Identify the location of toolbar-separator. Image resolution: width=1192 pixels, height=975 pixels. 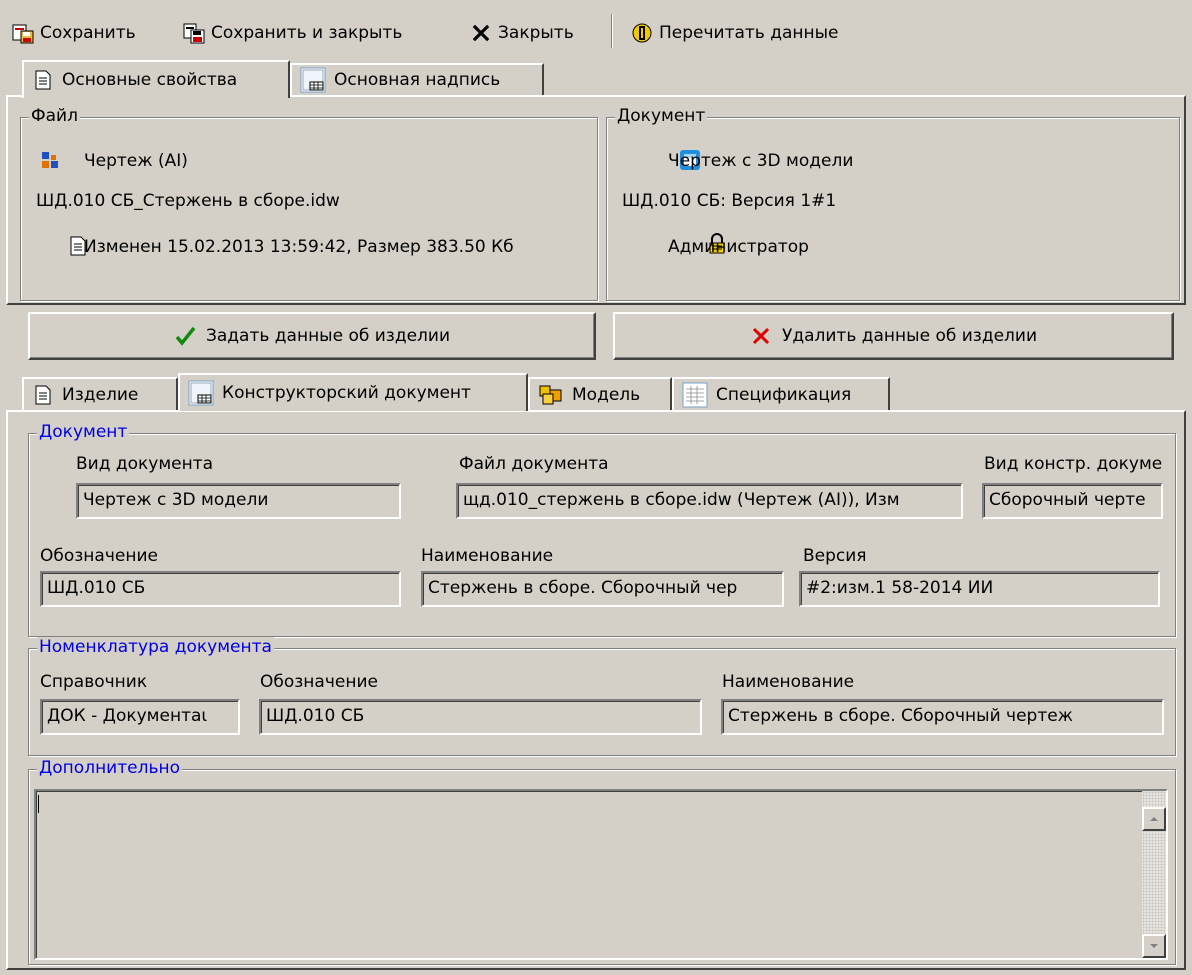
(612, 31).